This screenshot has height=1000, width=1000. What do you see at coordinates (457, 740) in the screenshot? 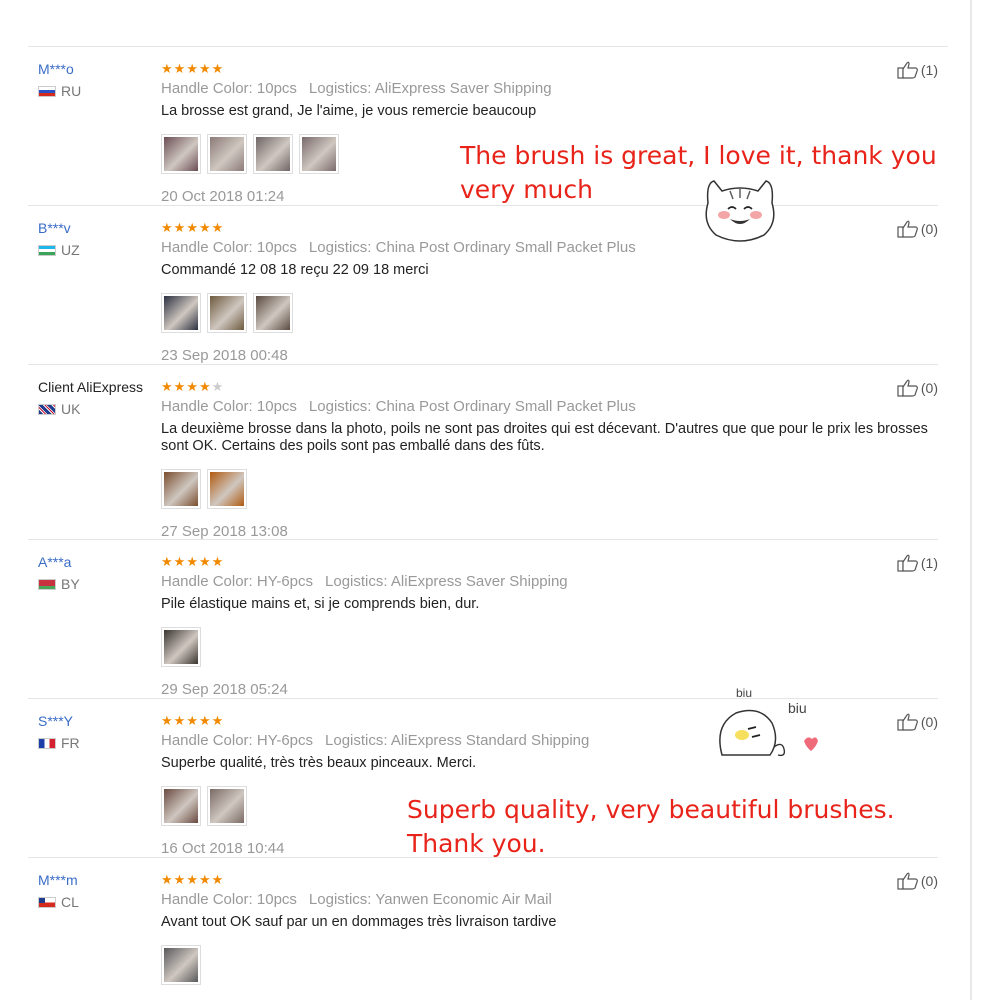
I see `logistics-info: Logistics: AliExpress Standard Shipping` at bounding box center [457, 740].